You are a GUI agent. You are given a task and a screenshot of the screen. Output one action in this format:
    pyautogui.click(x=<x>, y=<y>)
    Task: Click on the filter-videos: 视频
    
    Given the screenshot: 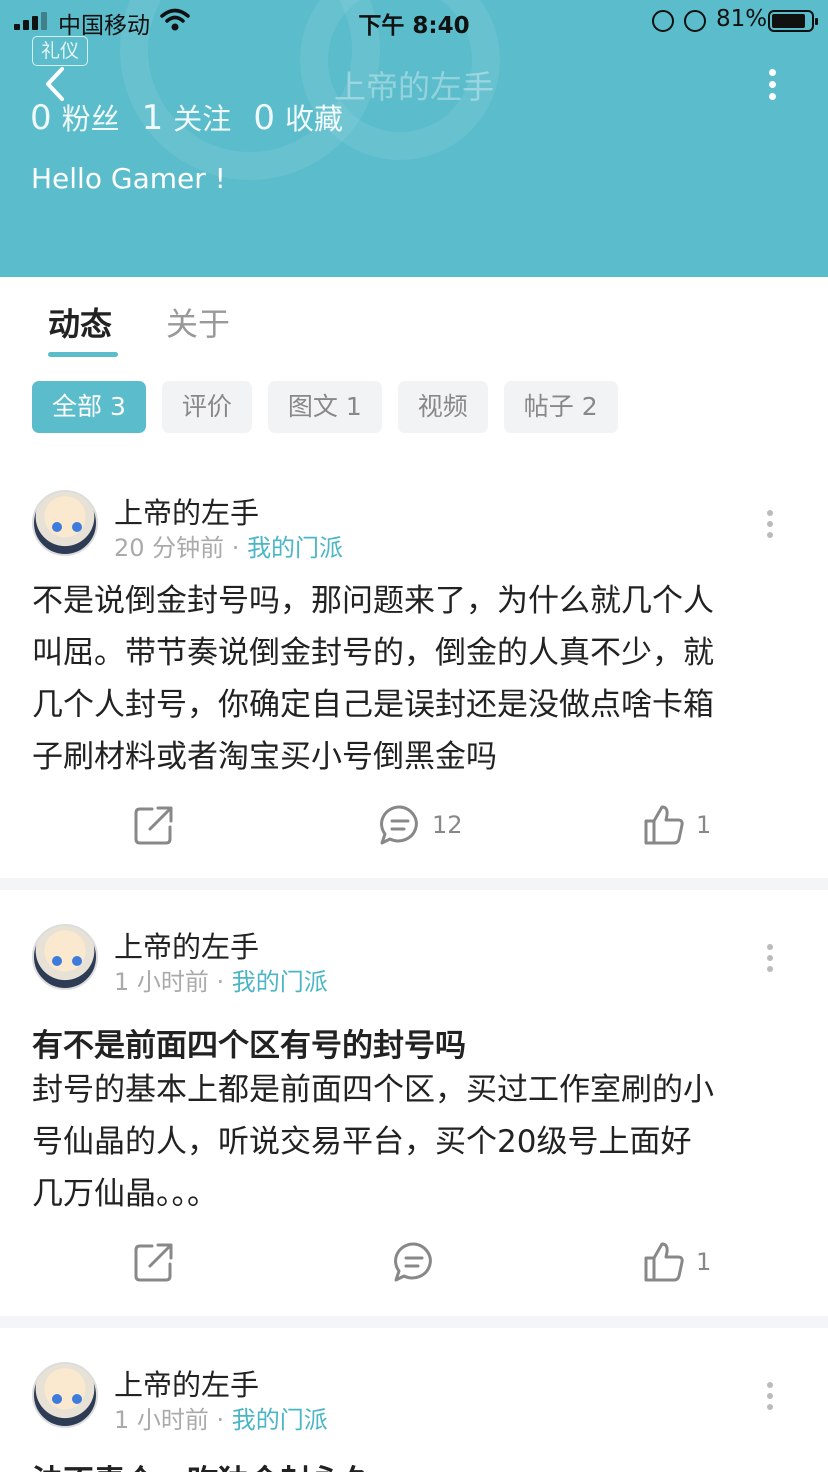 What is the action you would take?
    pyautogui.click(x=442, y=407)
    